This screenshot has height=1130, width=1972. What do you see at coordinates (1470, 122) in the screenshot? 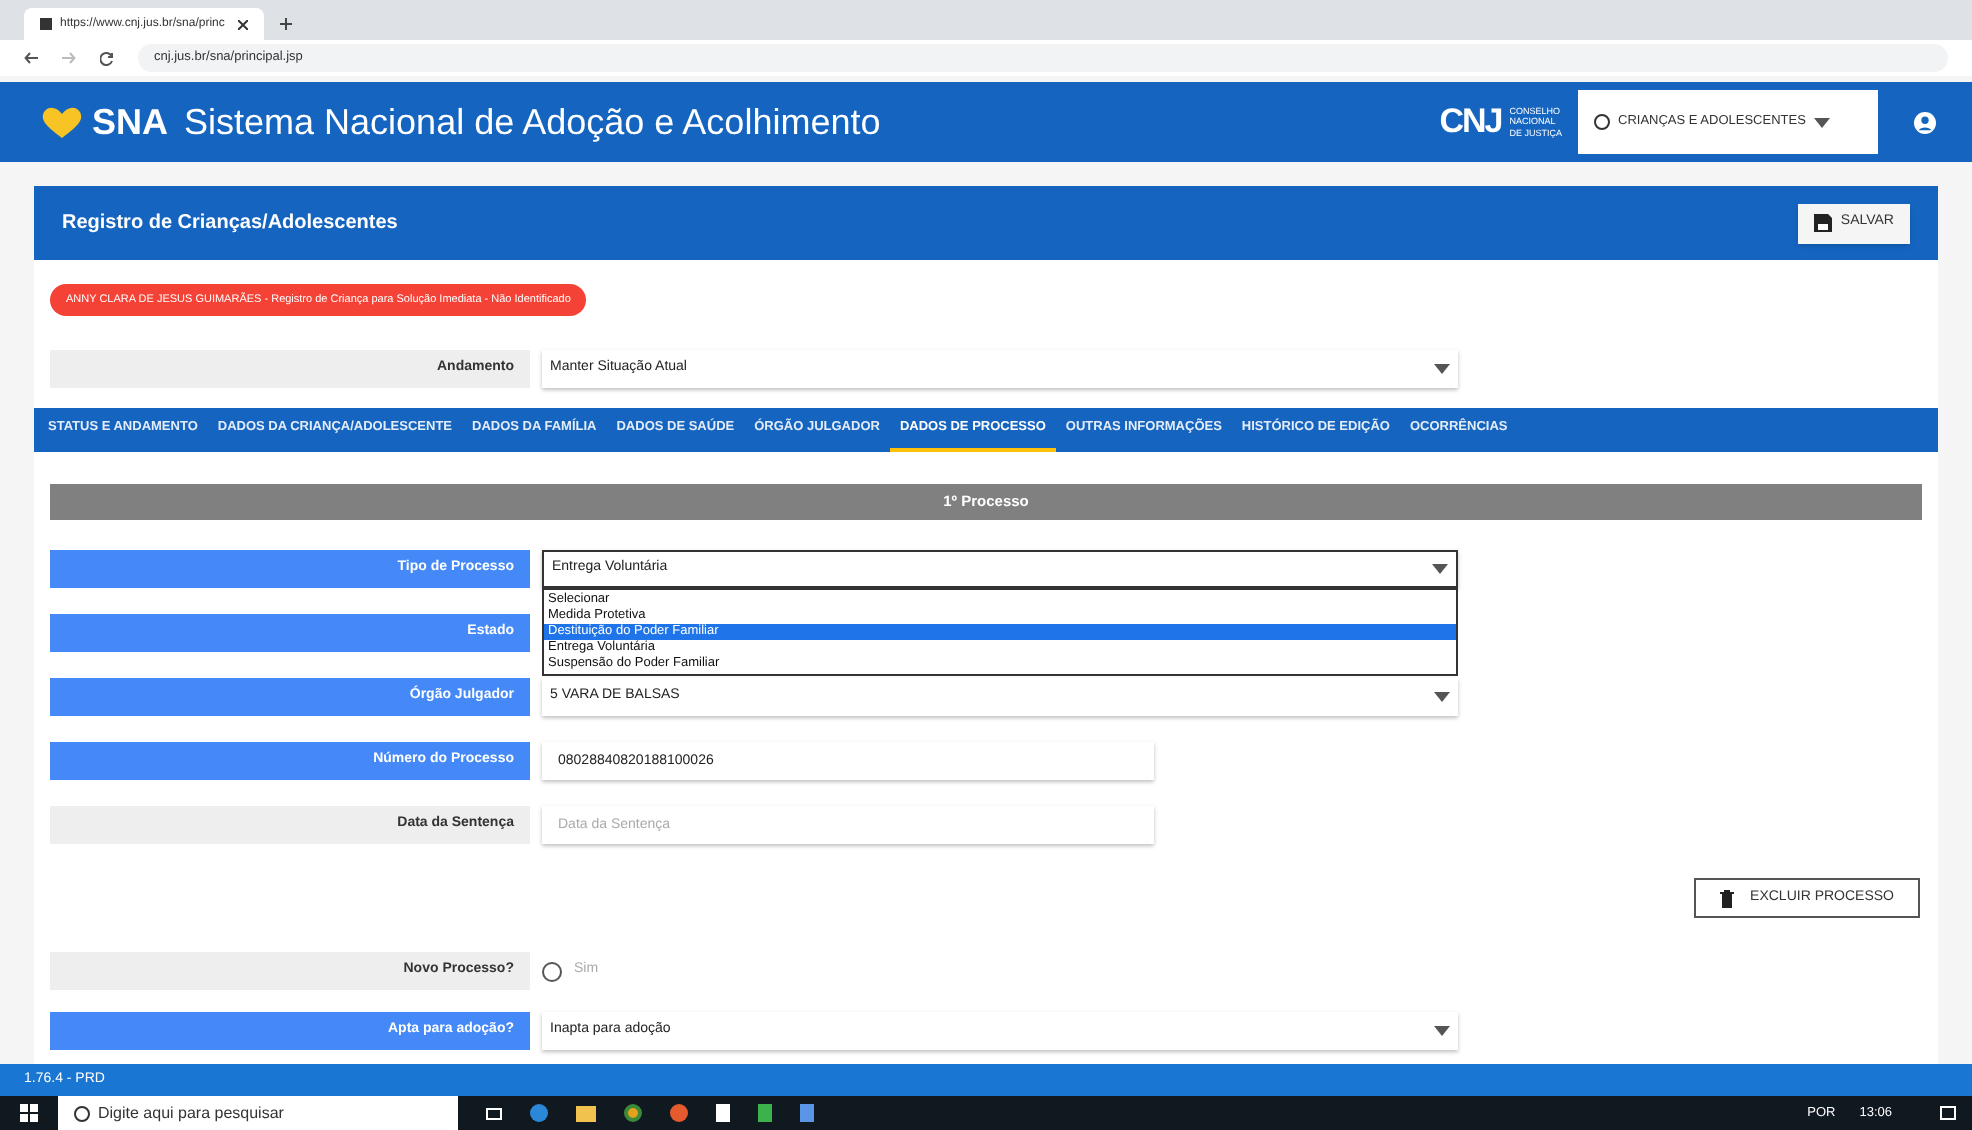
I see `cnj-logo: CNJ` at bounding box center [1470, 122].